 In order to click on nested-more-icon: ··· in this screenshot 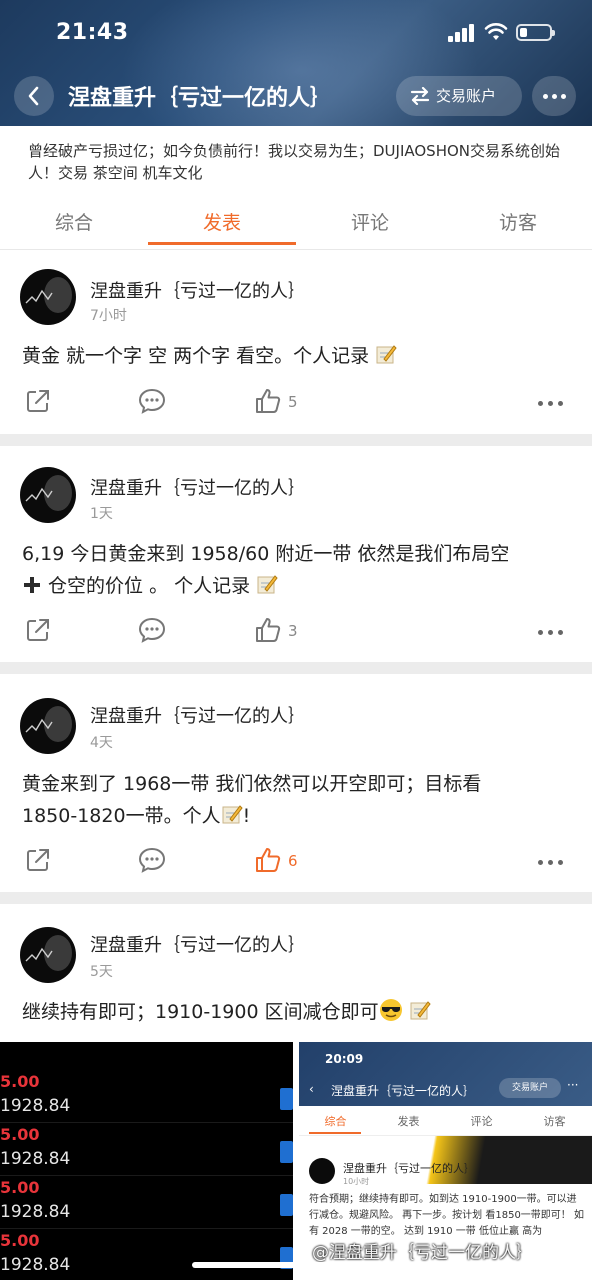, I will do `click(573, 1085)`.